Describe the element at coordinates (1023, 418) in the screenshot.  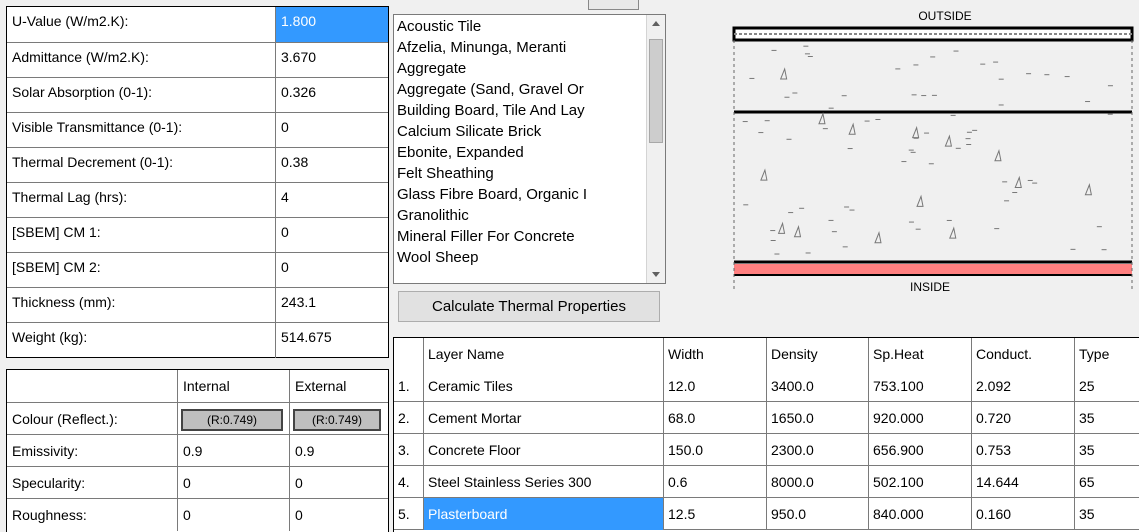
I see `layer-cell-conduct: 0.720` at that location.